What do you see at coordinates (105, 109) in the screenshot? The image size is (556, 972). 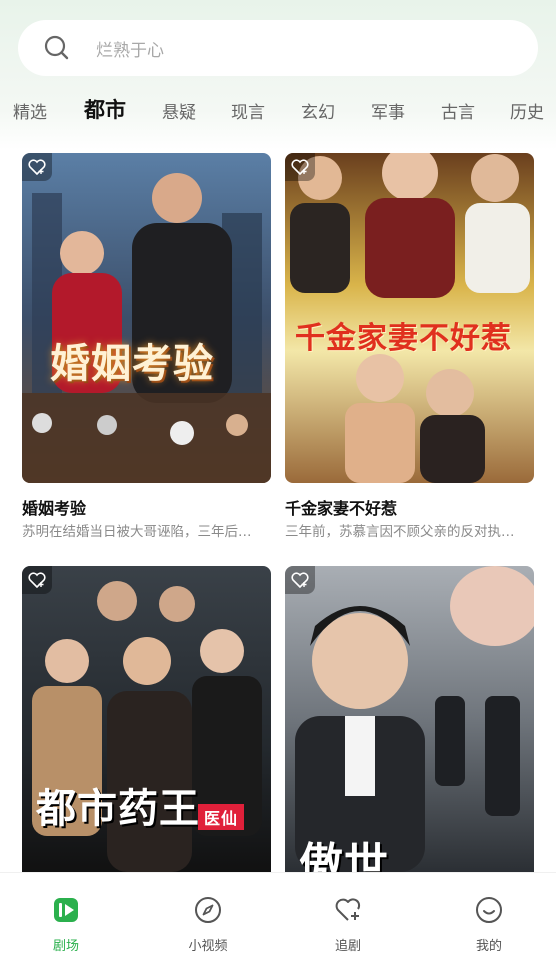 I see `tab-dushi: 都市` at bounding box center [105, 109].